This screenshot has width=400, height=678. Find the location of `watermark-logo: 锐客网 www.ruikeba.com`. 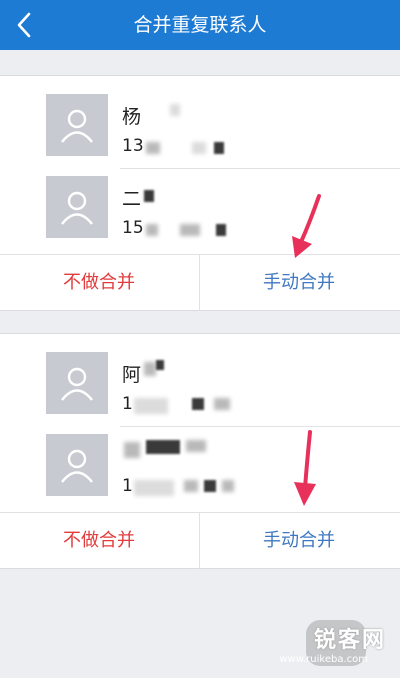

watermark-logo: 锐客网 www.ruikeba.com is located at coordinates (326, 637).